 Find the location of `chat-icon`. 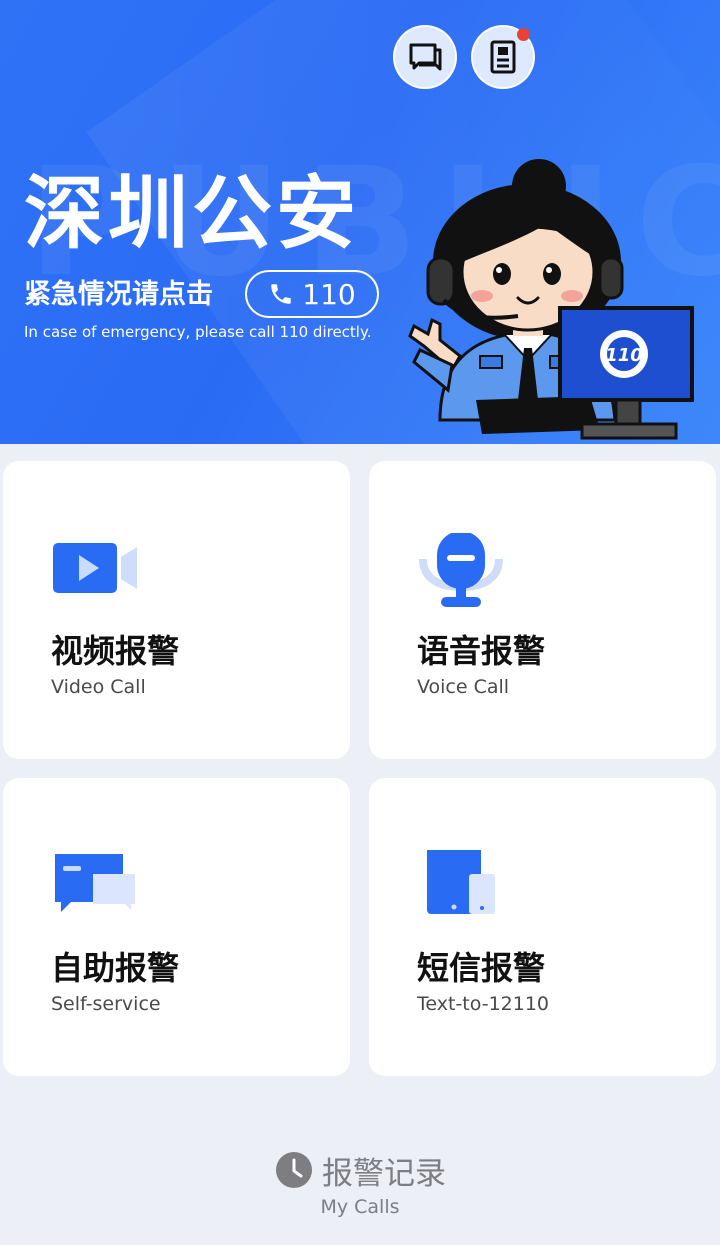

chat-icon is located at coordinates (425, 57).